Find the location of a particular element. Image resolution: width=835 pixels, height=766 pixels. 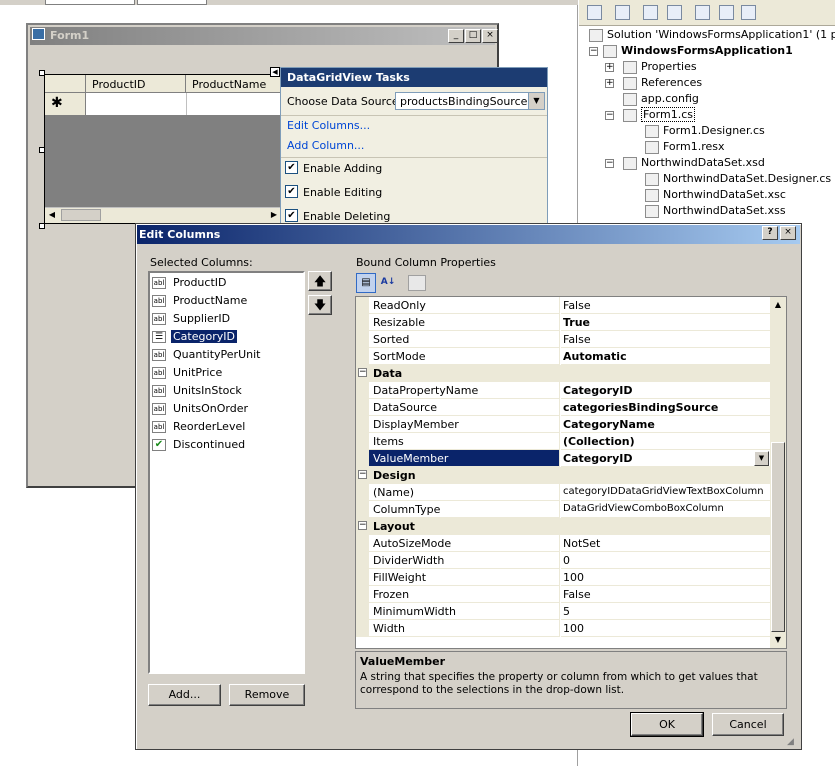

property-row: AutoSizeMode NotSet is located at coordinates (563, 543).